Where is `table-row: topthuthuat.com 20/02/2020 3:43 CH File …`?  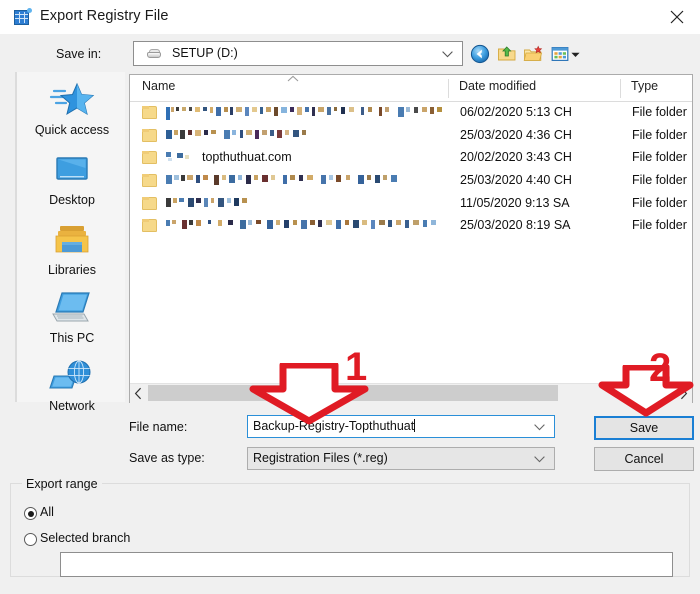 table-row: topthuthuat.com 20/02/2020 3:43 CH File … is located at coordinates (411, 158).